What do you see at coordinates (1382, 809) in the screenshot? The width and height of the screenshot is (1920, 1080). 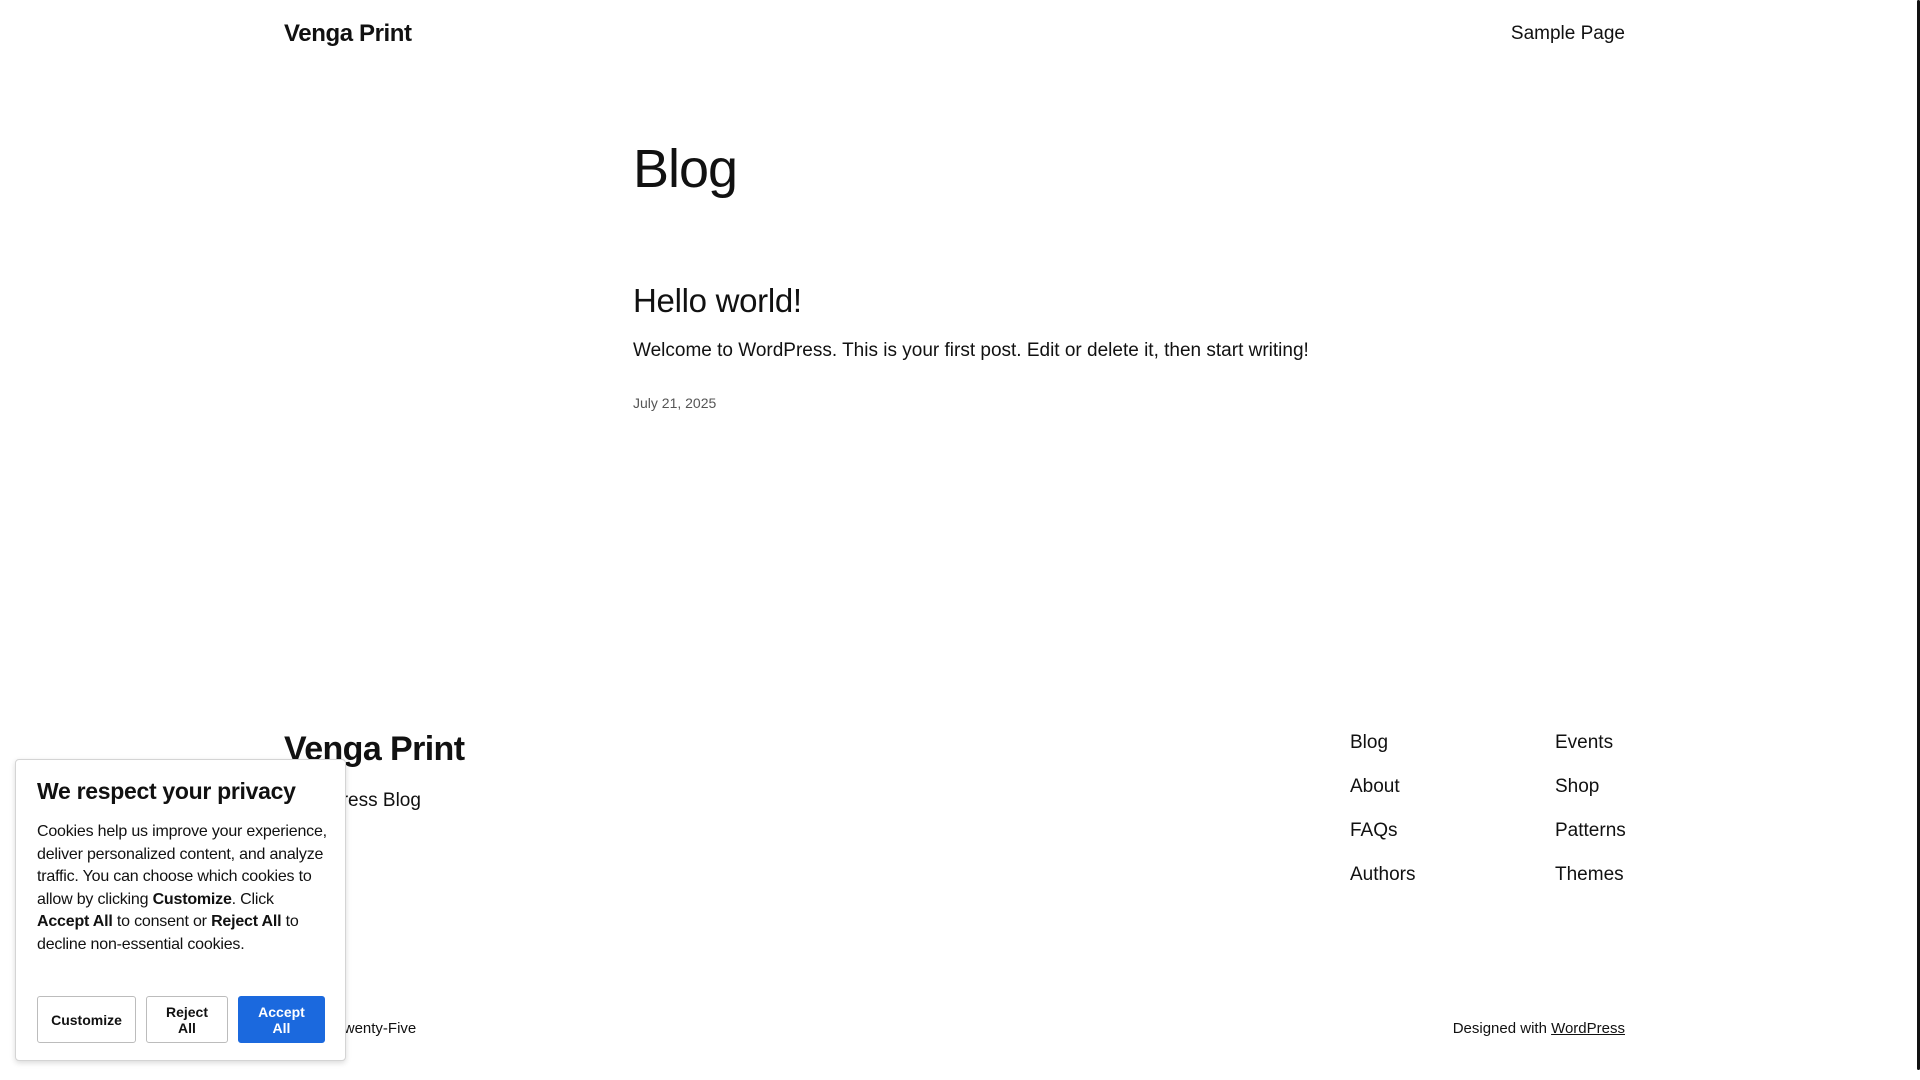 I see `footer-nav-column-1: Blog About FAQs Authors` at bounding box center [1382, 809].